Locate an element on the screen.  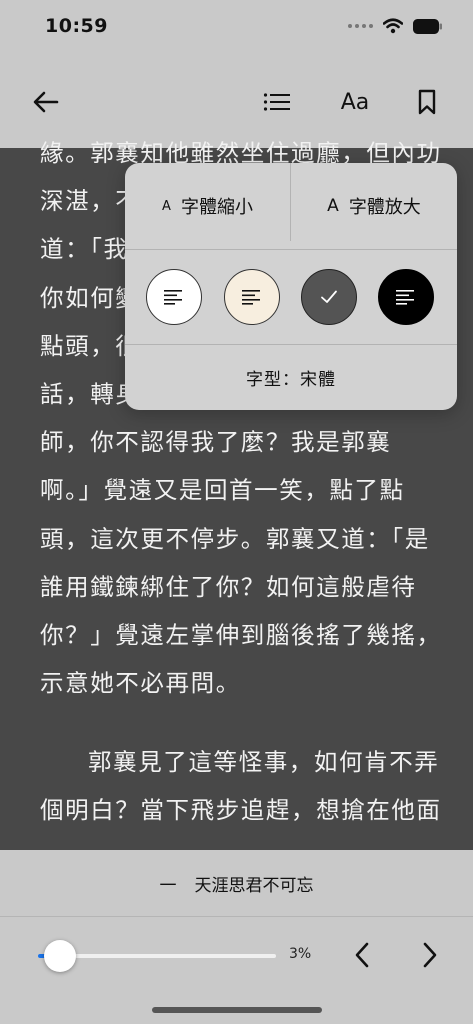
theme-sepia-button is located at coordinates (252, 297).